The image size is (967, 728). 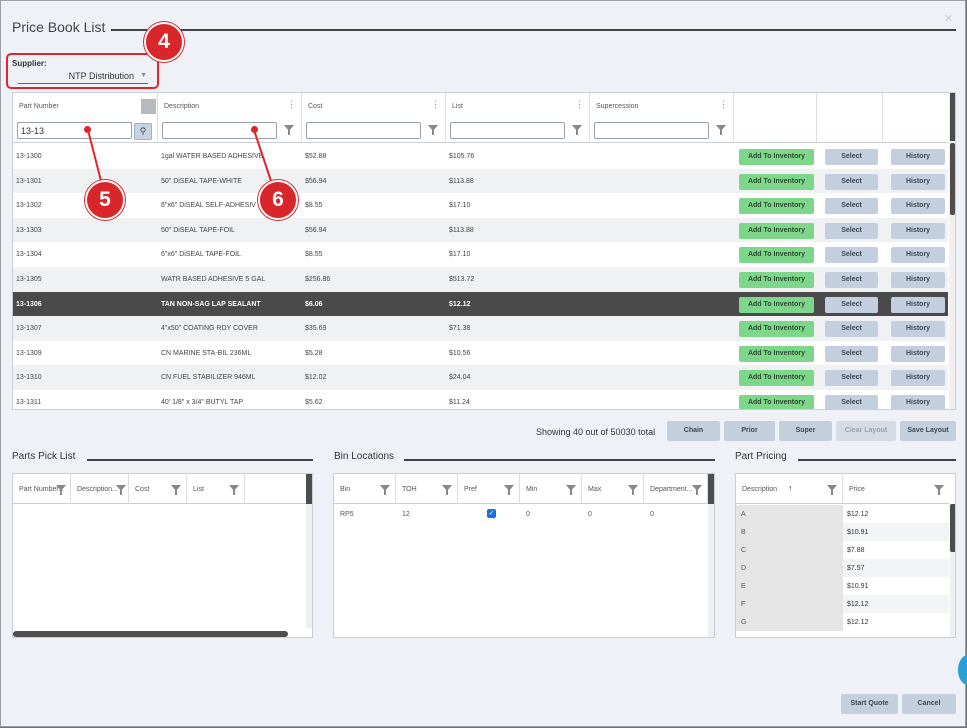 I want to click on table-row: A $12.12, so click(x=842, y=514).